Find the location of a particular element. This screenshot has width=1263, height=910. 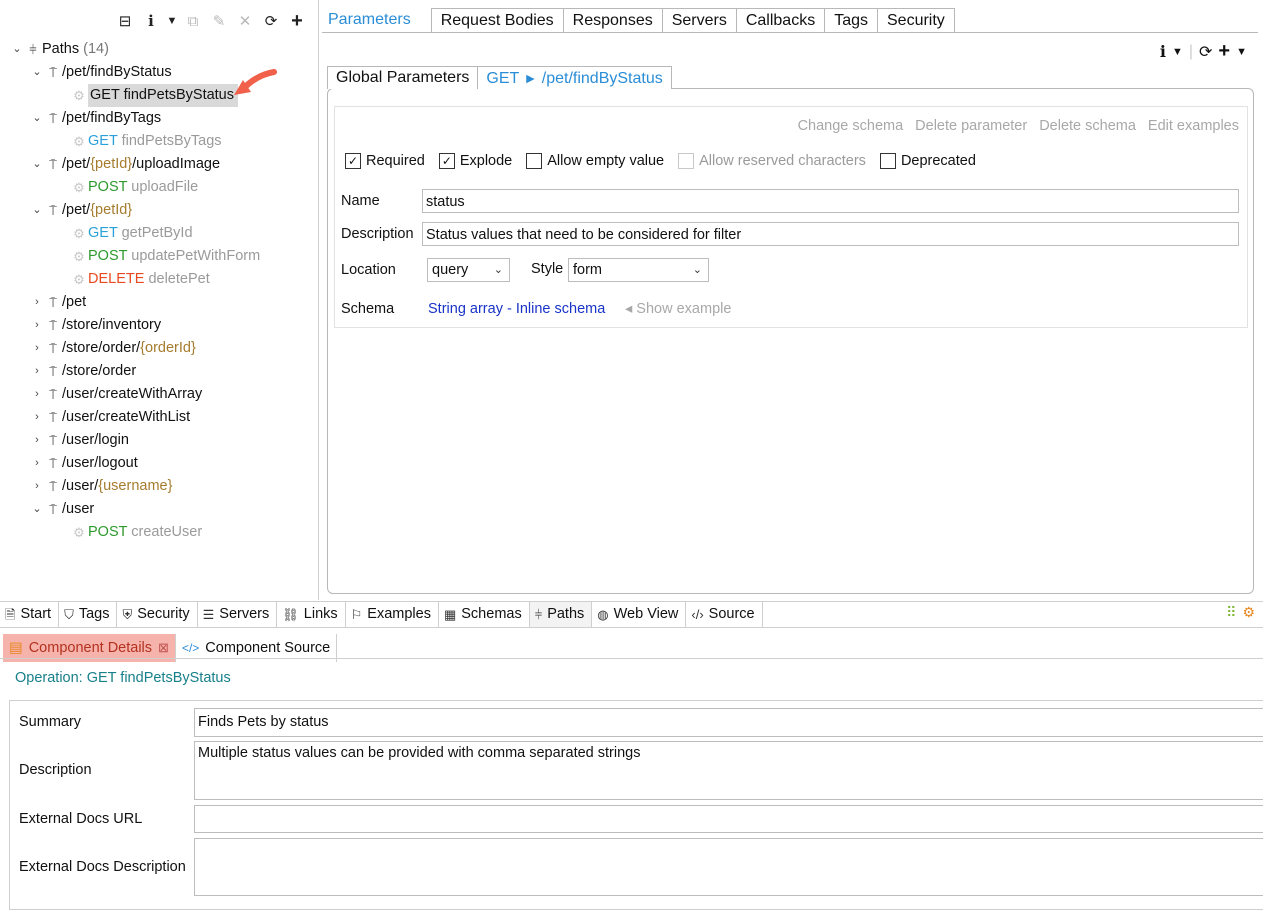

tree-operation-item: ⚙ POST uploadFile is located at coordinates (134, 187).